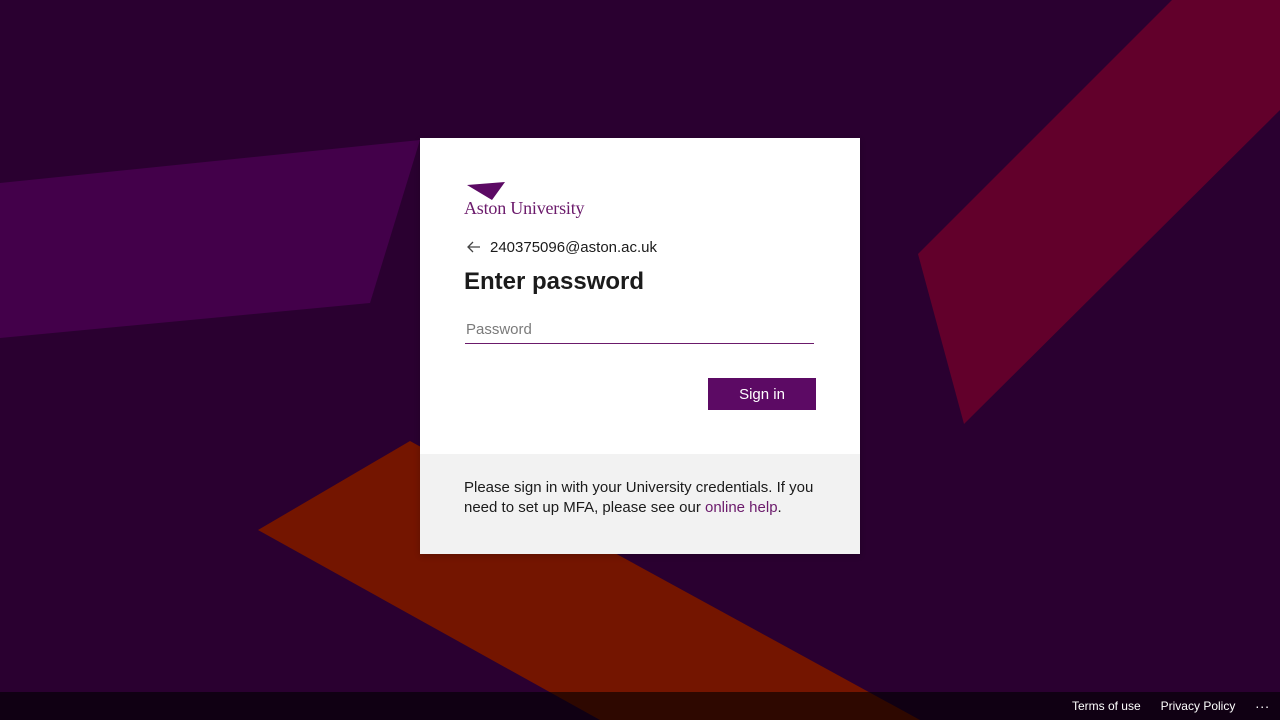 This screenshot has width=1280, height=720. What do you see at coordinates (639, 330) in the screenshot?
I see `password-input` at bounding box center [639, 330].